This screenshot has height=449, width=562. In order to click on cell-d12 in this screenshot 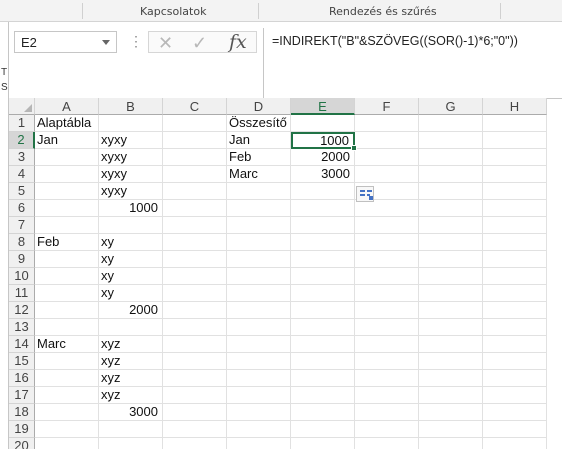, I will do `click(259, 310)`.